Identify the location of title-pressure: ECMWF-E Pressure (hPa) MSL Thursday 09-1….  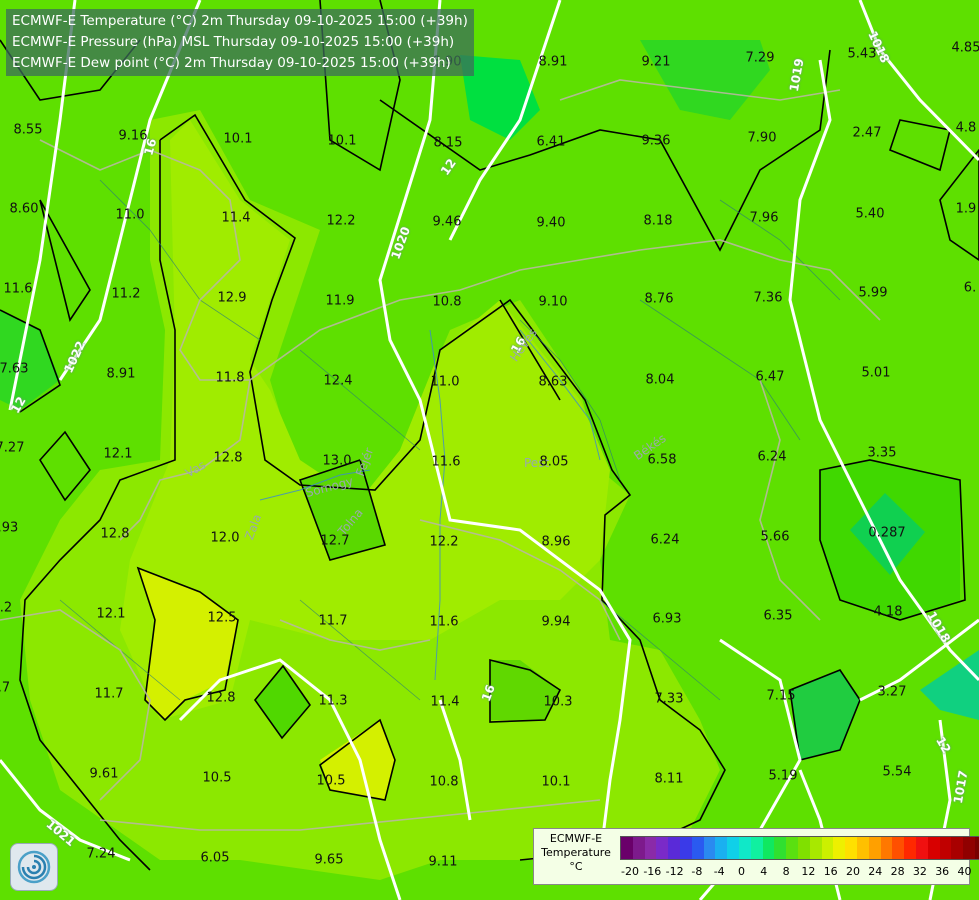
(233, 42).